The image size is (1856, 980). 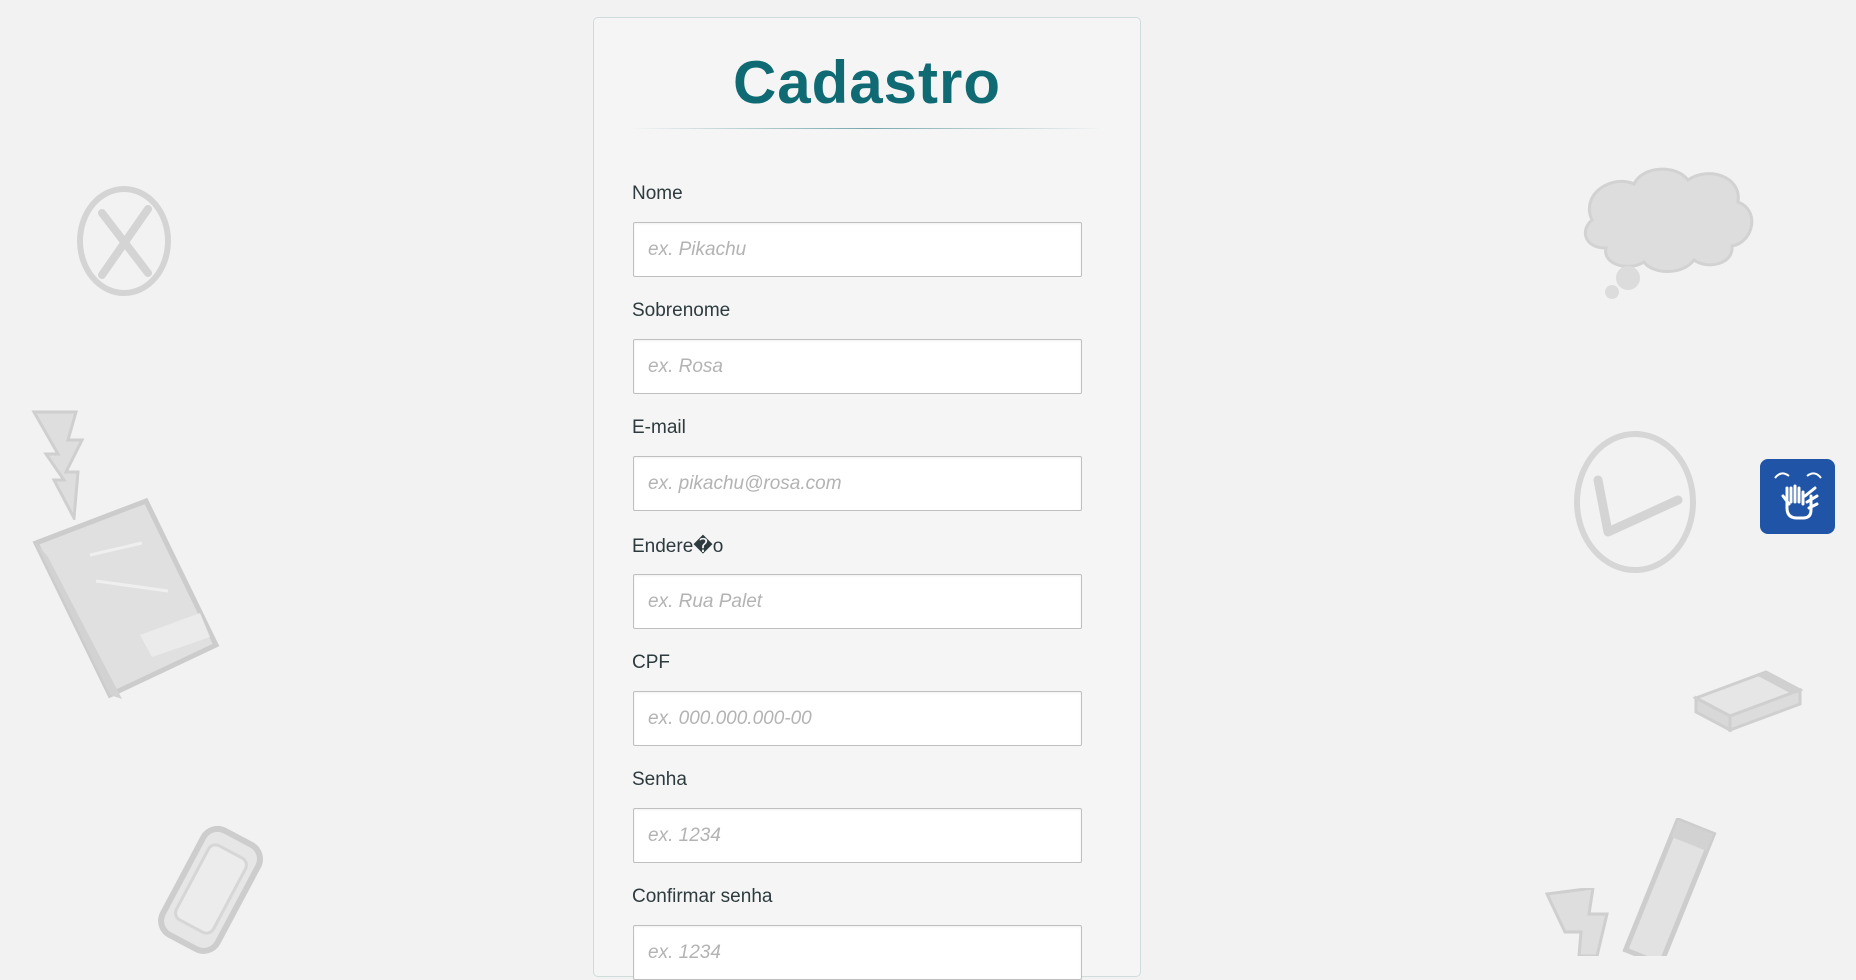 I want to click on nome-input, so click(x=857, y=249).